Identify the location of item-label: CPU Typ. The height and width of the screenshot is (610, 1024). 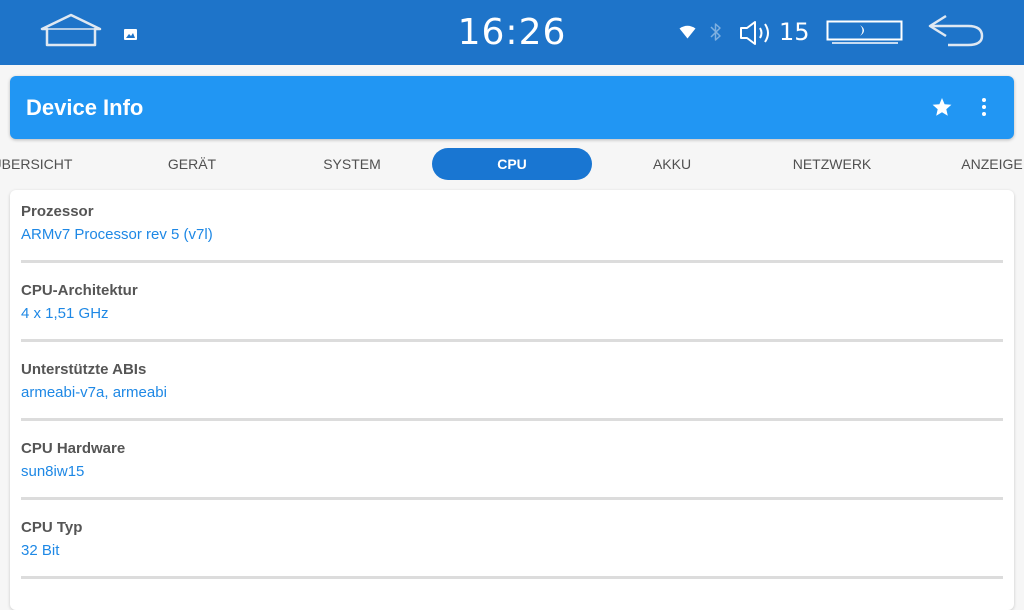
(52, 527).